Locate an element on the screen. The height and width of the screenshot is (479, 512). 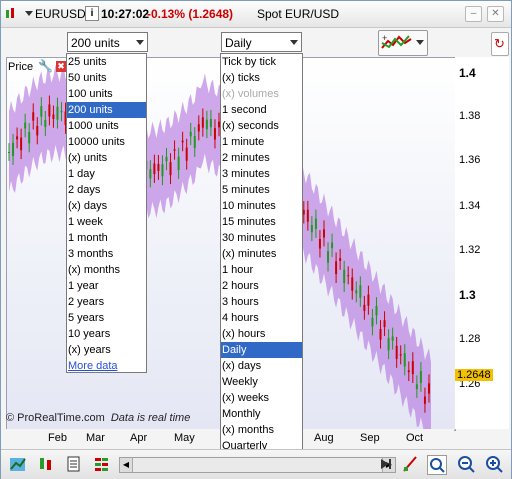
units-list-option: 1 week is located at coordinates (106, 222).